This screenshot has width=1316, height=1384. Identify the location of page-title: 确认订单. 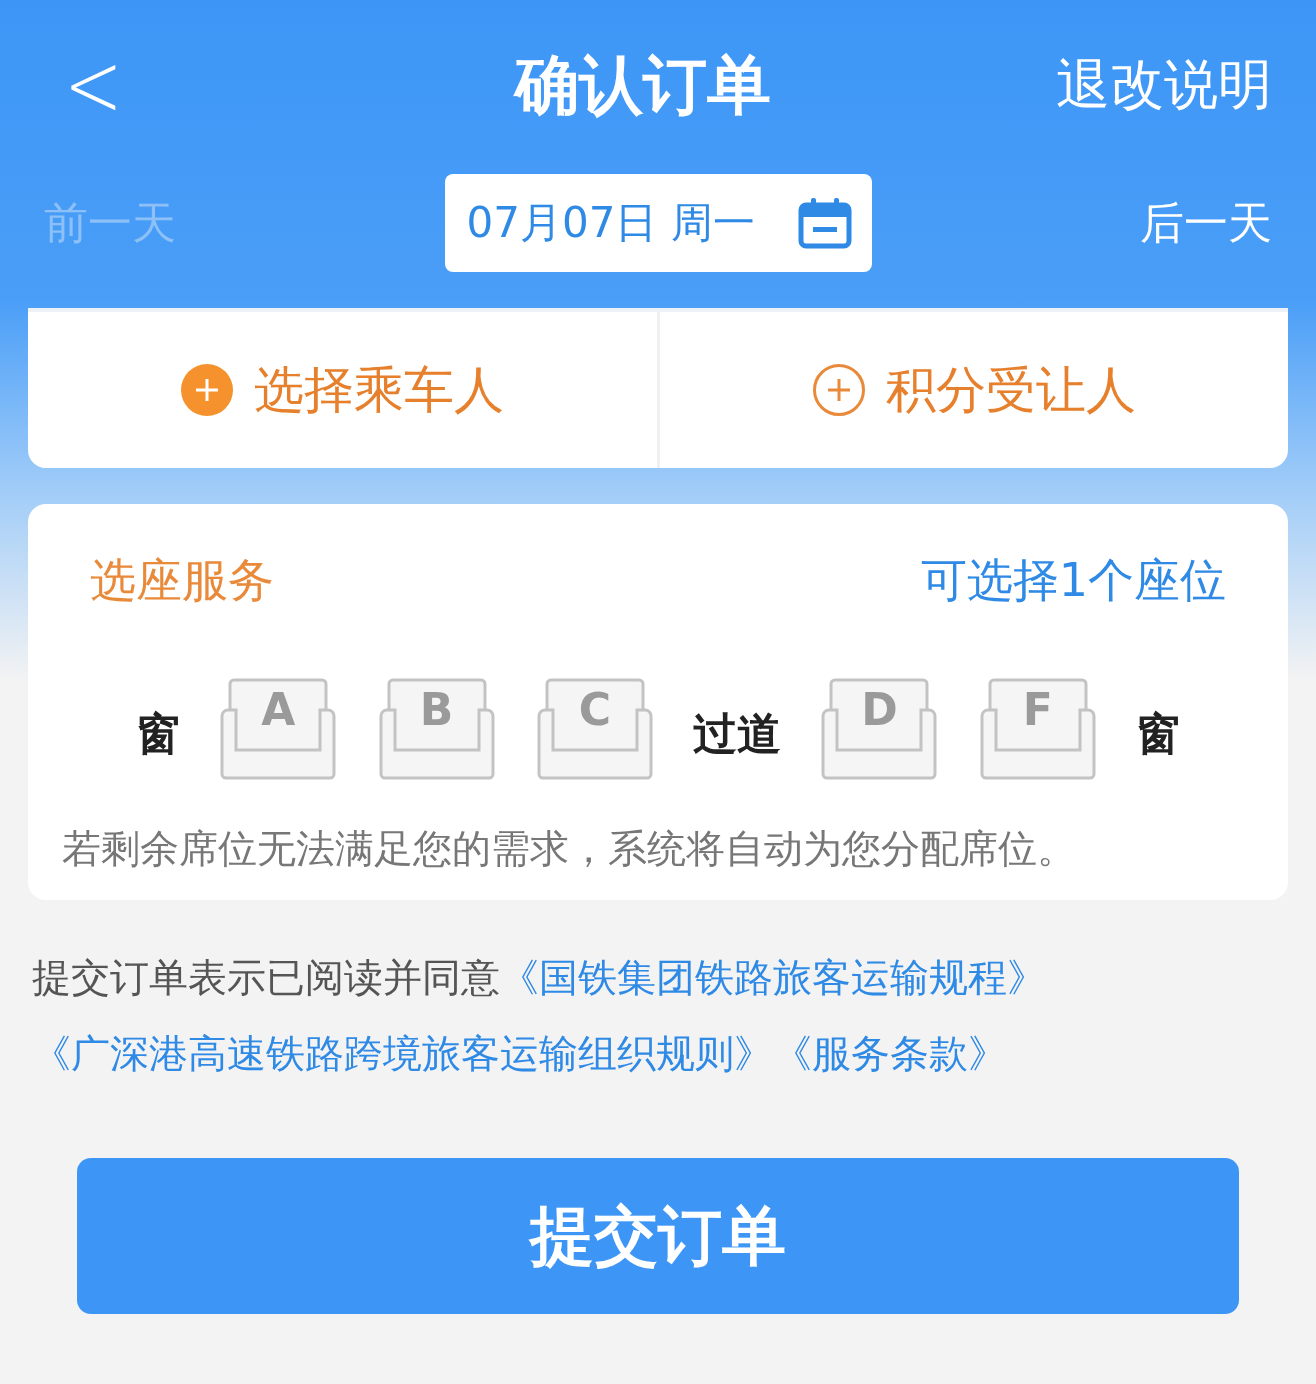
(643, 85).